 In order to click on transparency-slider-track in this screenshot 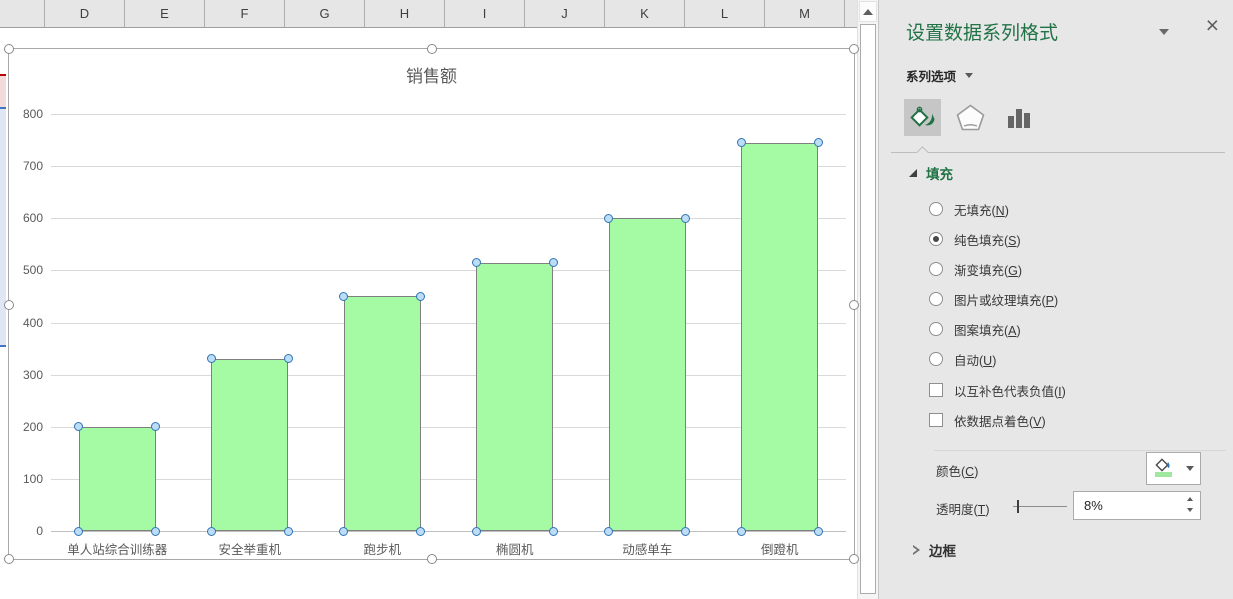, I will do `click(1040, 506)`.